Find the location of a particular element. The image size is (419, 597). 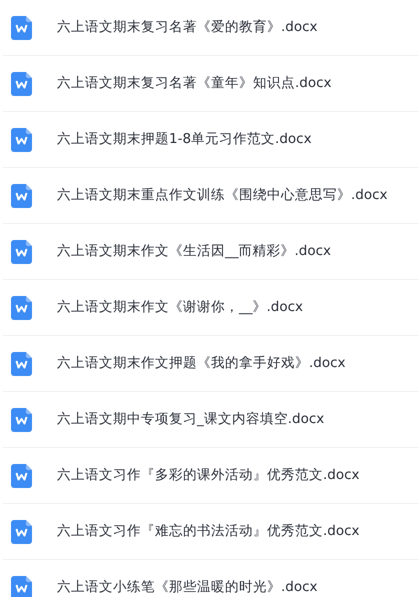

file-name: 六上语文期中专项复习_课文内容填空.docx is located at coordinates (190, 419).